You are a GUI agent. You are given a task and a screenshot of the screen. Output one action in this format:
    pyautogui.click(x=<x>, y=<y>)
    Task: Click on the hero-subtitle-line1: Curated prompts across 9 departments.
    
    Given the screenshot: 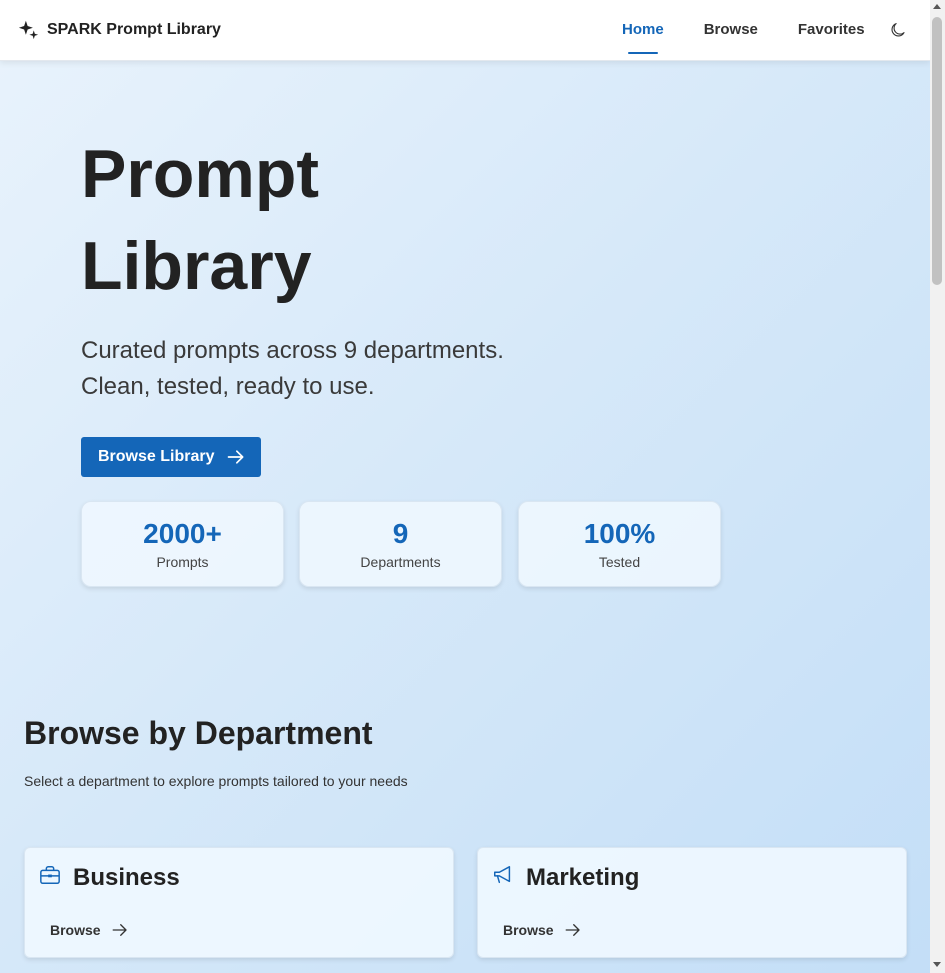 What is the action you would take?
    pyautogui.click(x=292, y=350)
    